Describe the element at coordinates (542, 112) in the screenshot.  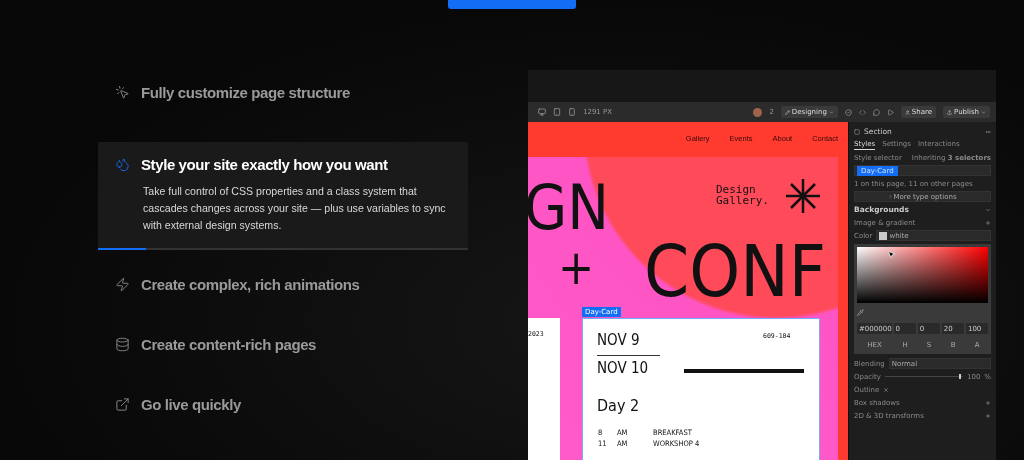
I see `desktop-icon` at that location.